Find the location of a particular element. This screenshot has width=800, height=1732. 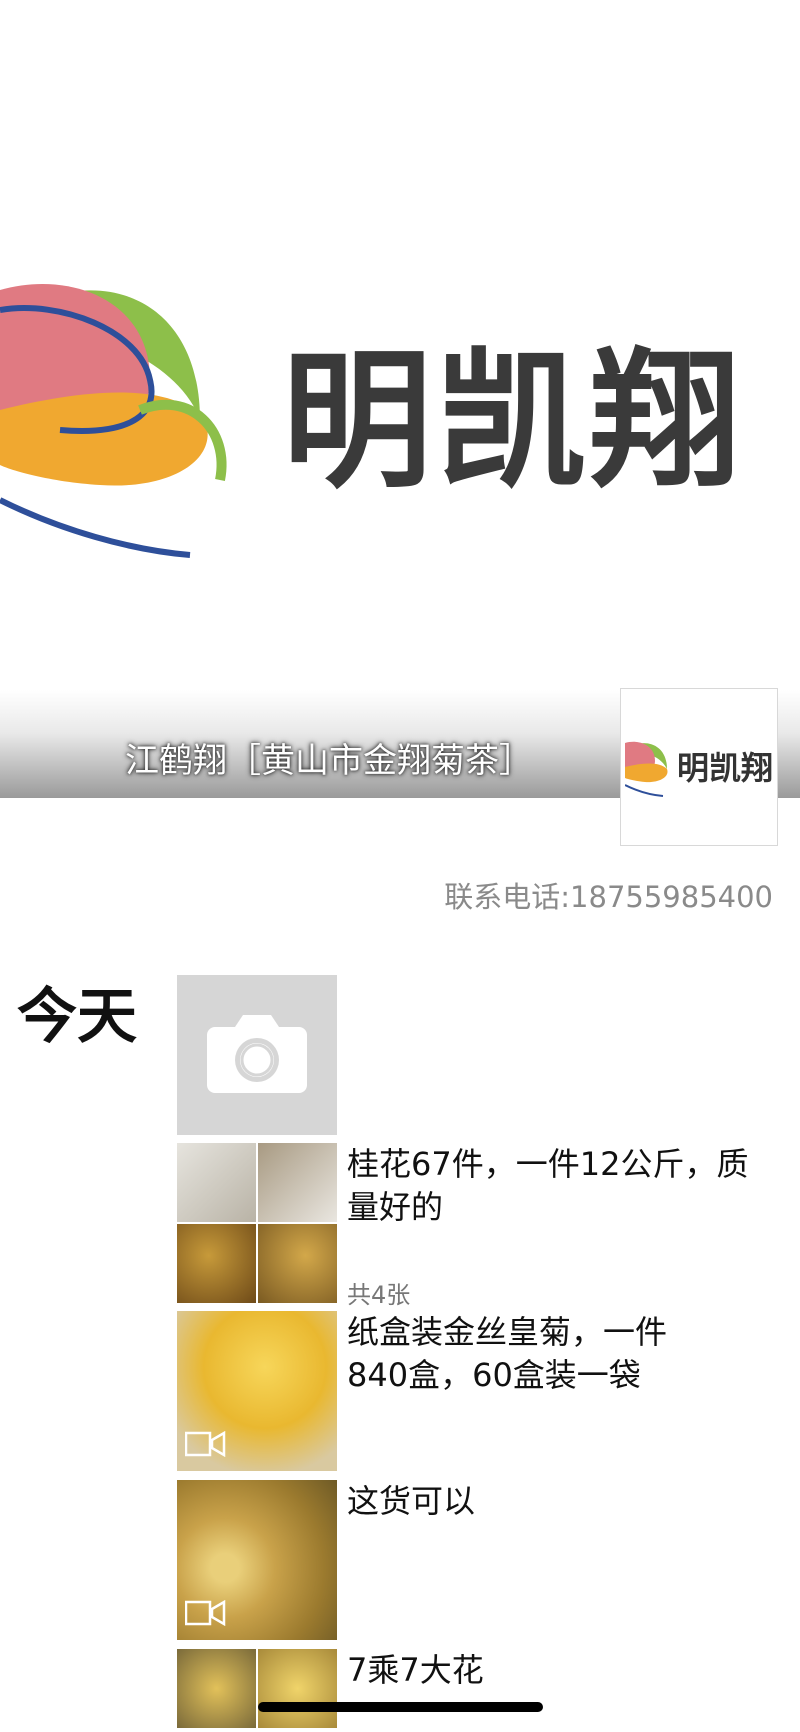

camera-icon is located at coordinates (257, 1054).